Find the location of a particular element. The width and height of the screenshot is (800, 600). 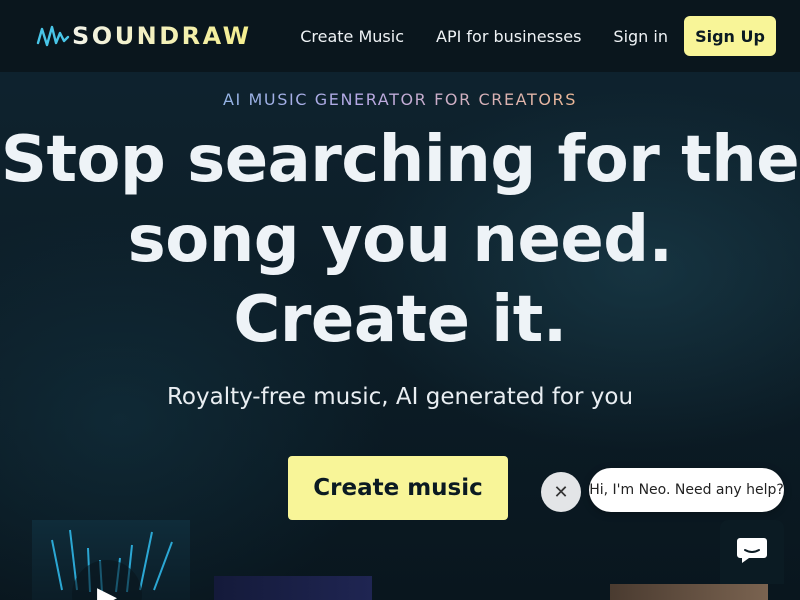

video-thumbnail-1: ▶ is located at coordinates (111, 560).